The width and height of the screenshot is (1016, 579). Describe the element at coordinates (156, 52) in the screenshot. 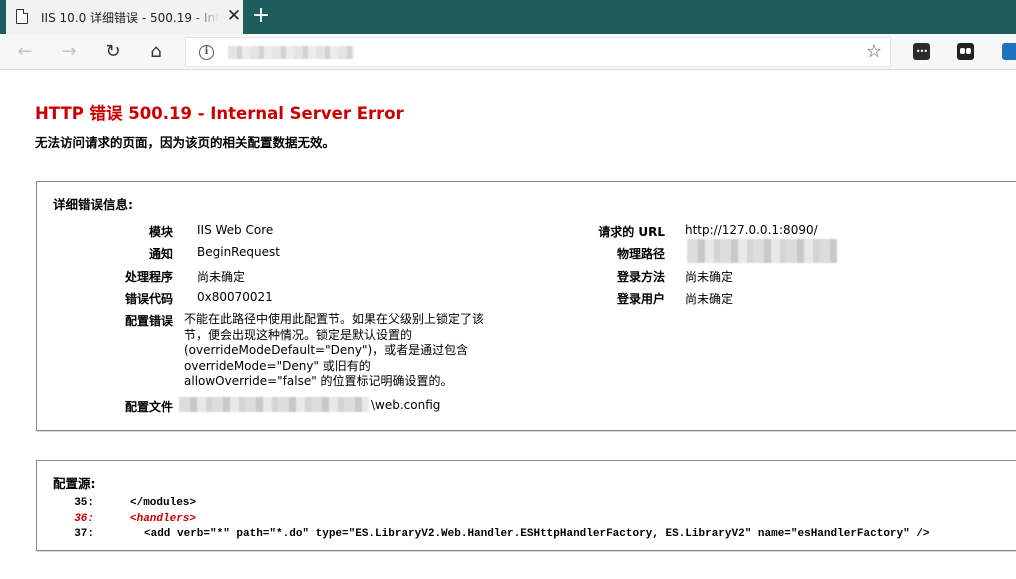

I see `home-button: ⌂` at that location.